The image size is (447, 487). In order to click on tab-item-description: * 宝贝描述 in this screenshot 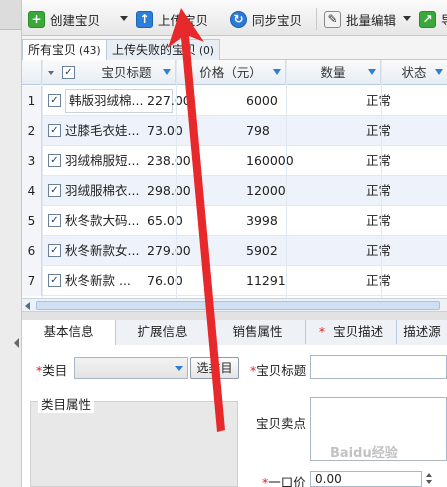, I will do `click(351, 332)`.